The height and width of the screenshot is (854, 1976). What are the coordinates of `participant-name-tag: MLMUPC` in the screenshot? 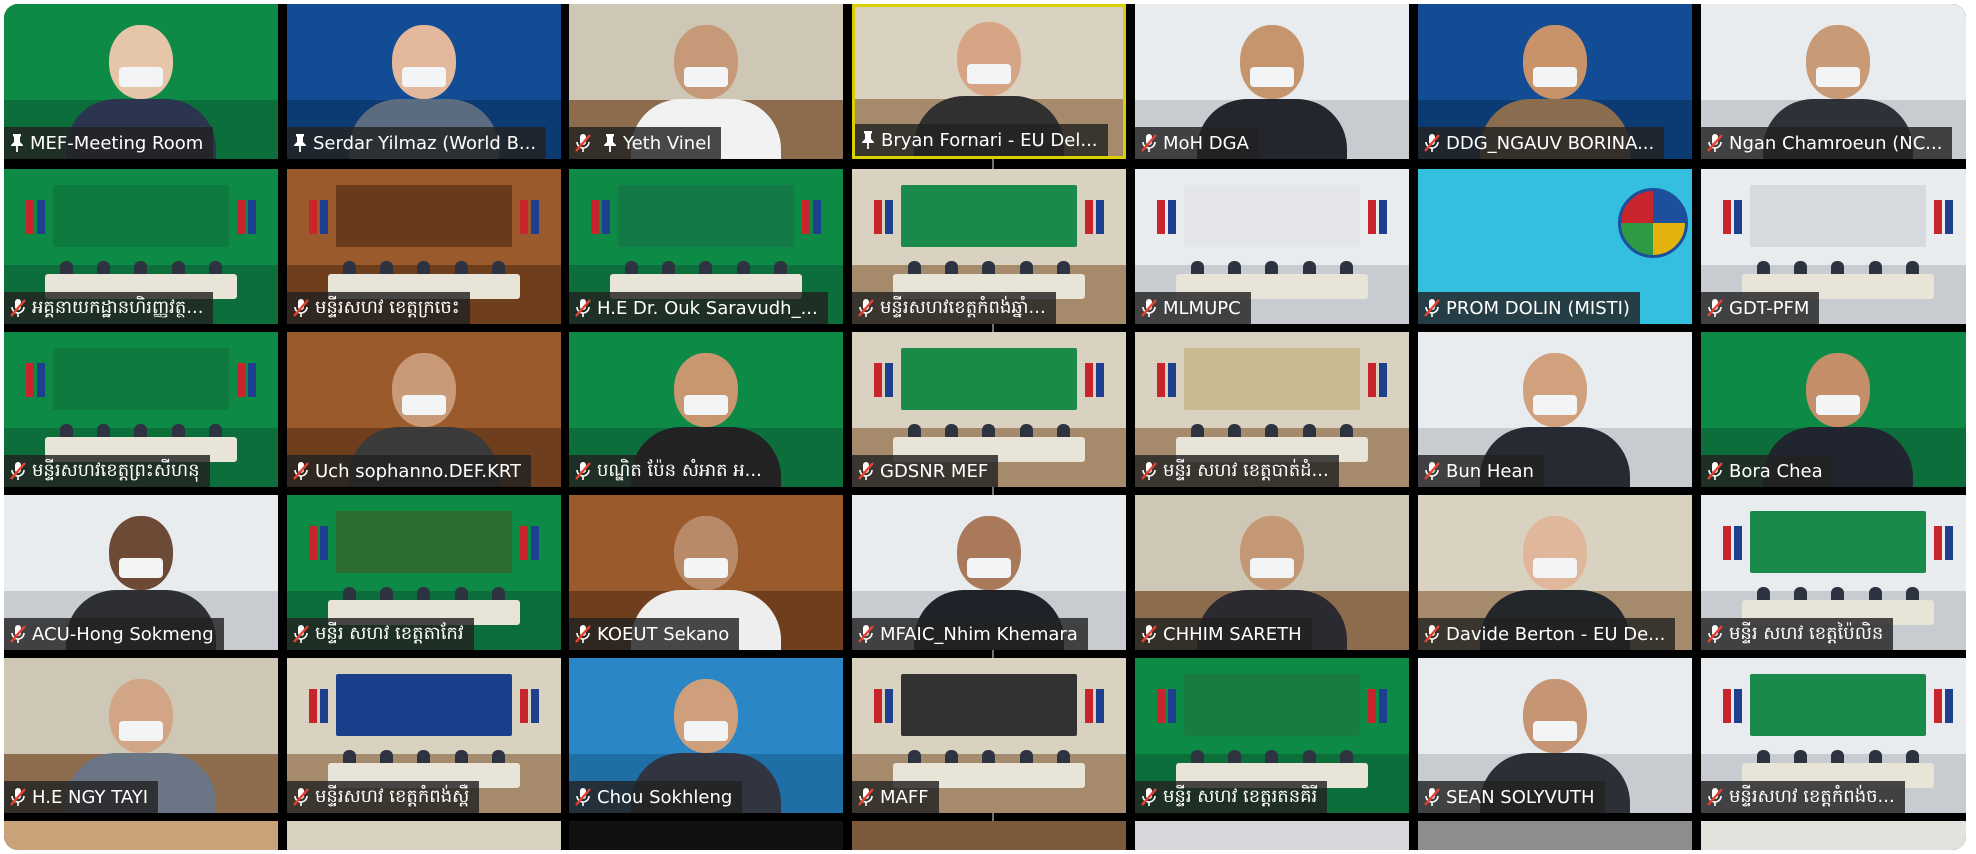 It's located at (1193, 308).